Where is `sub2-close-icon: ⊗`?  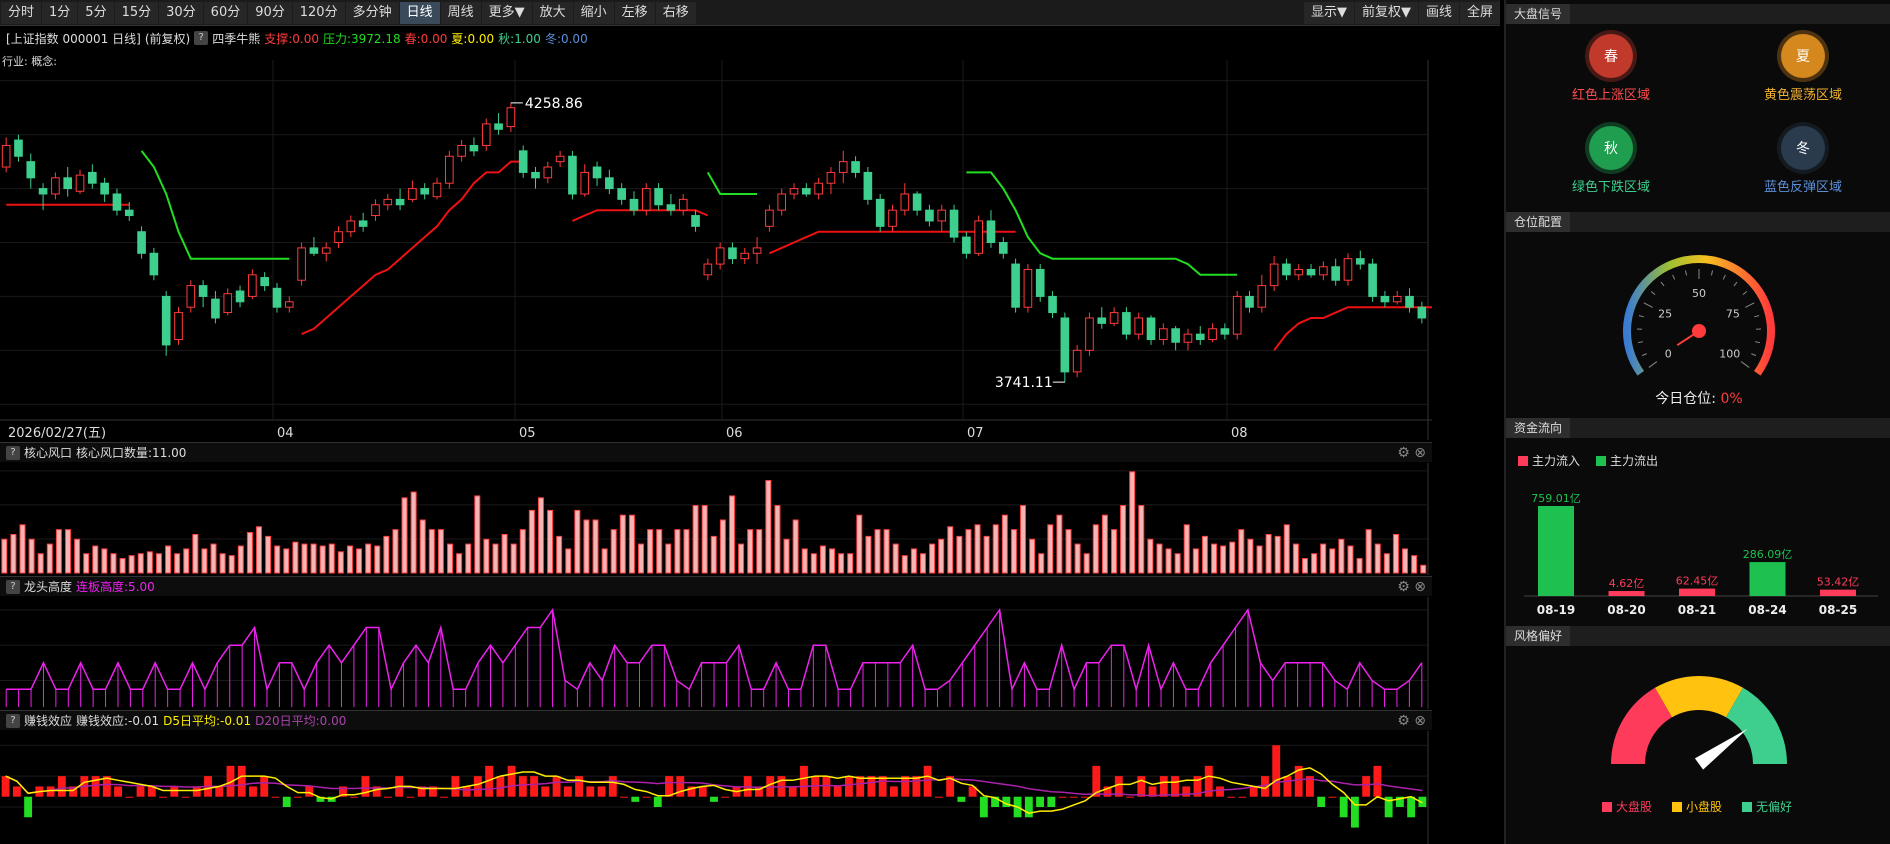 sub2-close-icon: ⊗ is located at coordinates (1420, 587).